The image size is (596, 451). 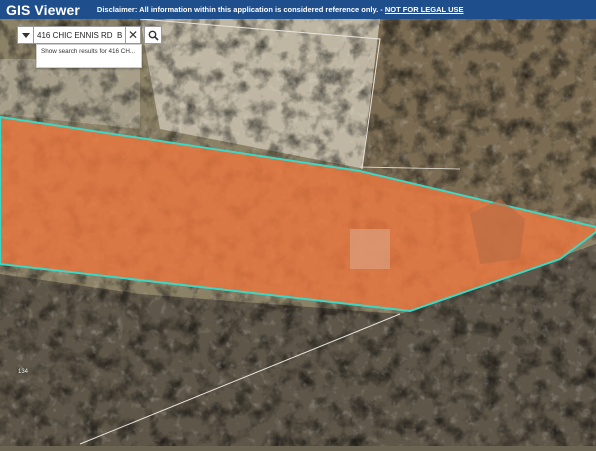 I want to click on search-bar: ✕, so click(x=89, y=35).